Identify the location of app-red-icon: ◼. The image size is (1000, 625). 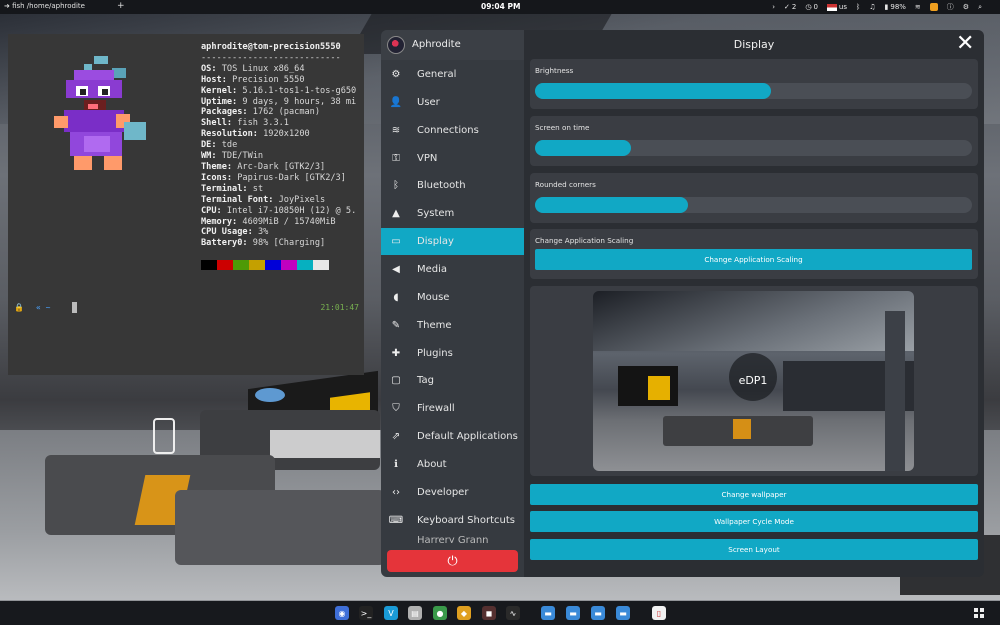
(489, 613).